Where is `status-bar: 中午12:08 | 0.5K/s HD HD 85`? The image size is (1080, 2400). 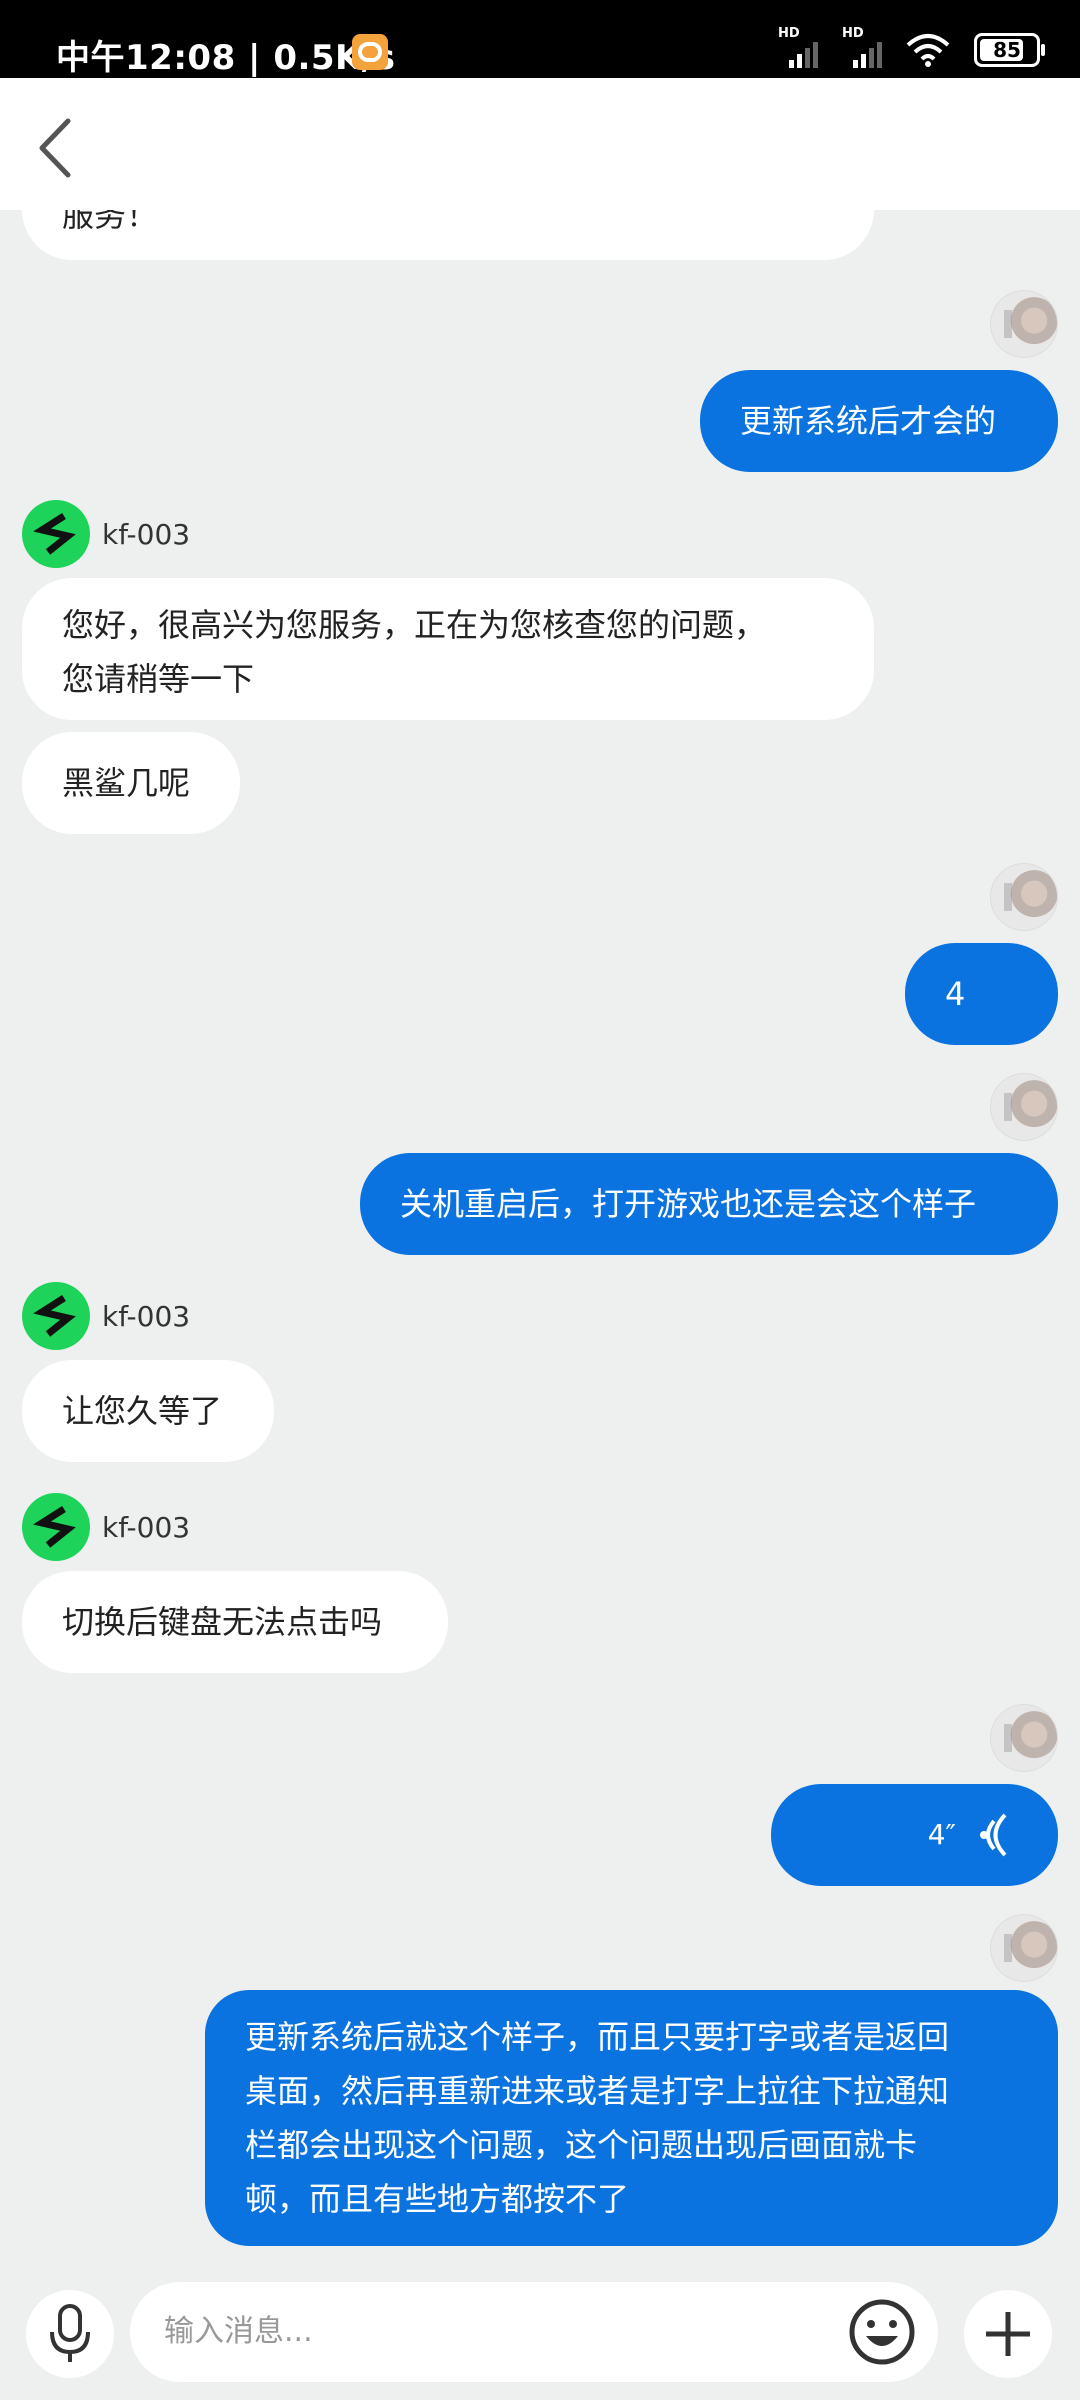
status-bar: 中午12:08 | 0.5K/s HD HD 85 is located at coordinates (540, 39).